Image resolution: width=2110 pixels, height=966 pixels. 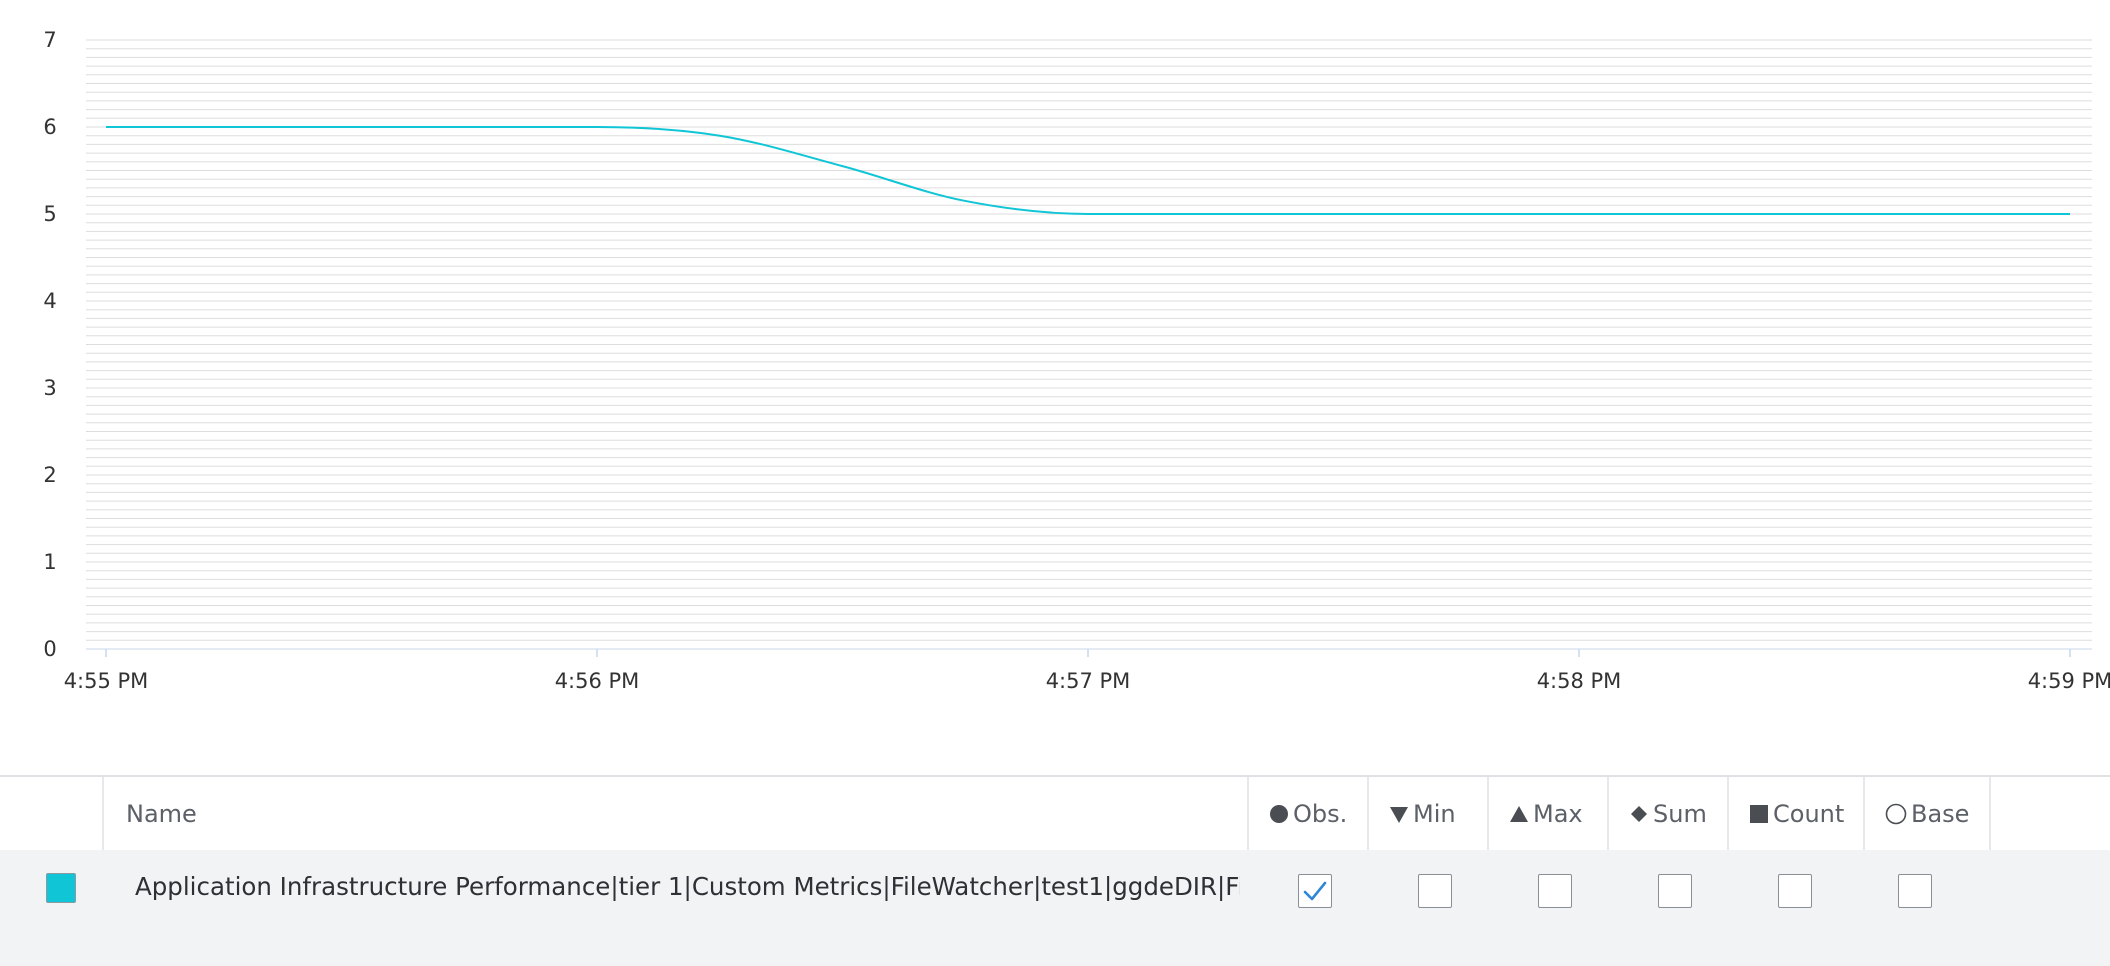 I want to click on base-checkbox, so click(x=1915, y=891).